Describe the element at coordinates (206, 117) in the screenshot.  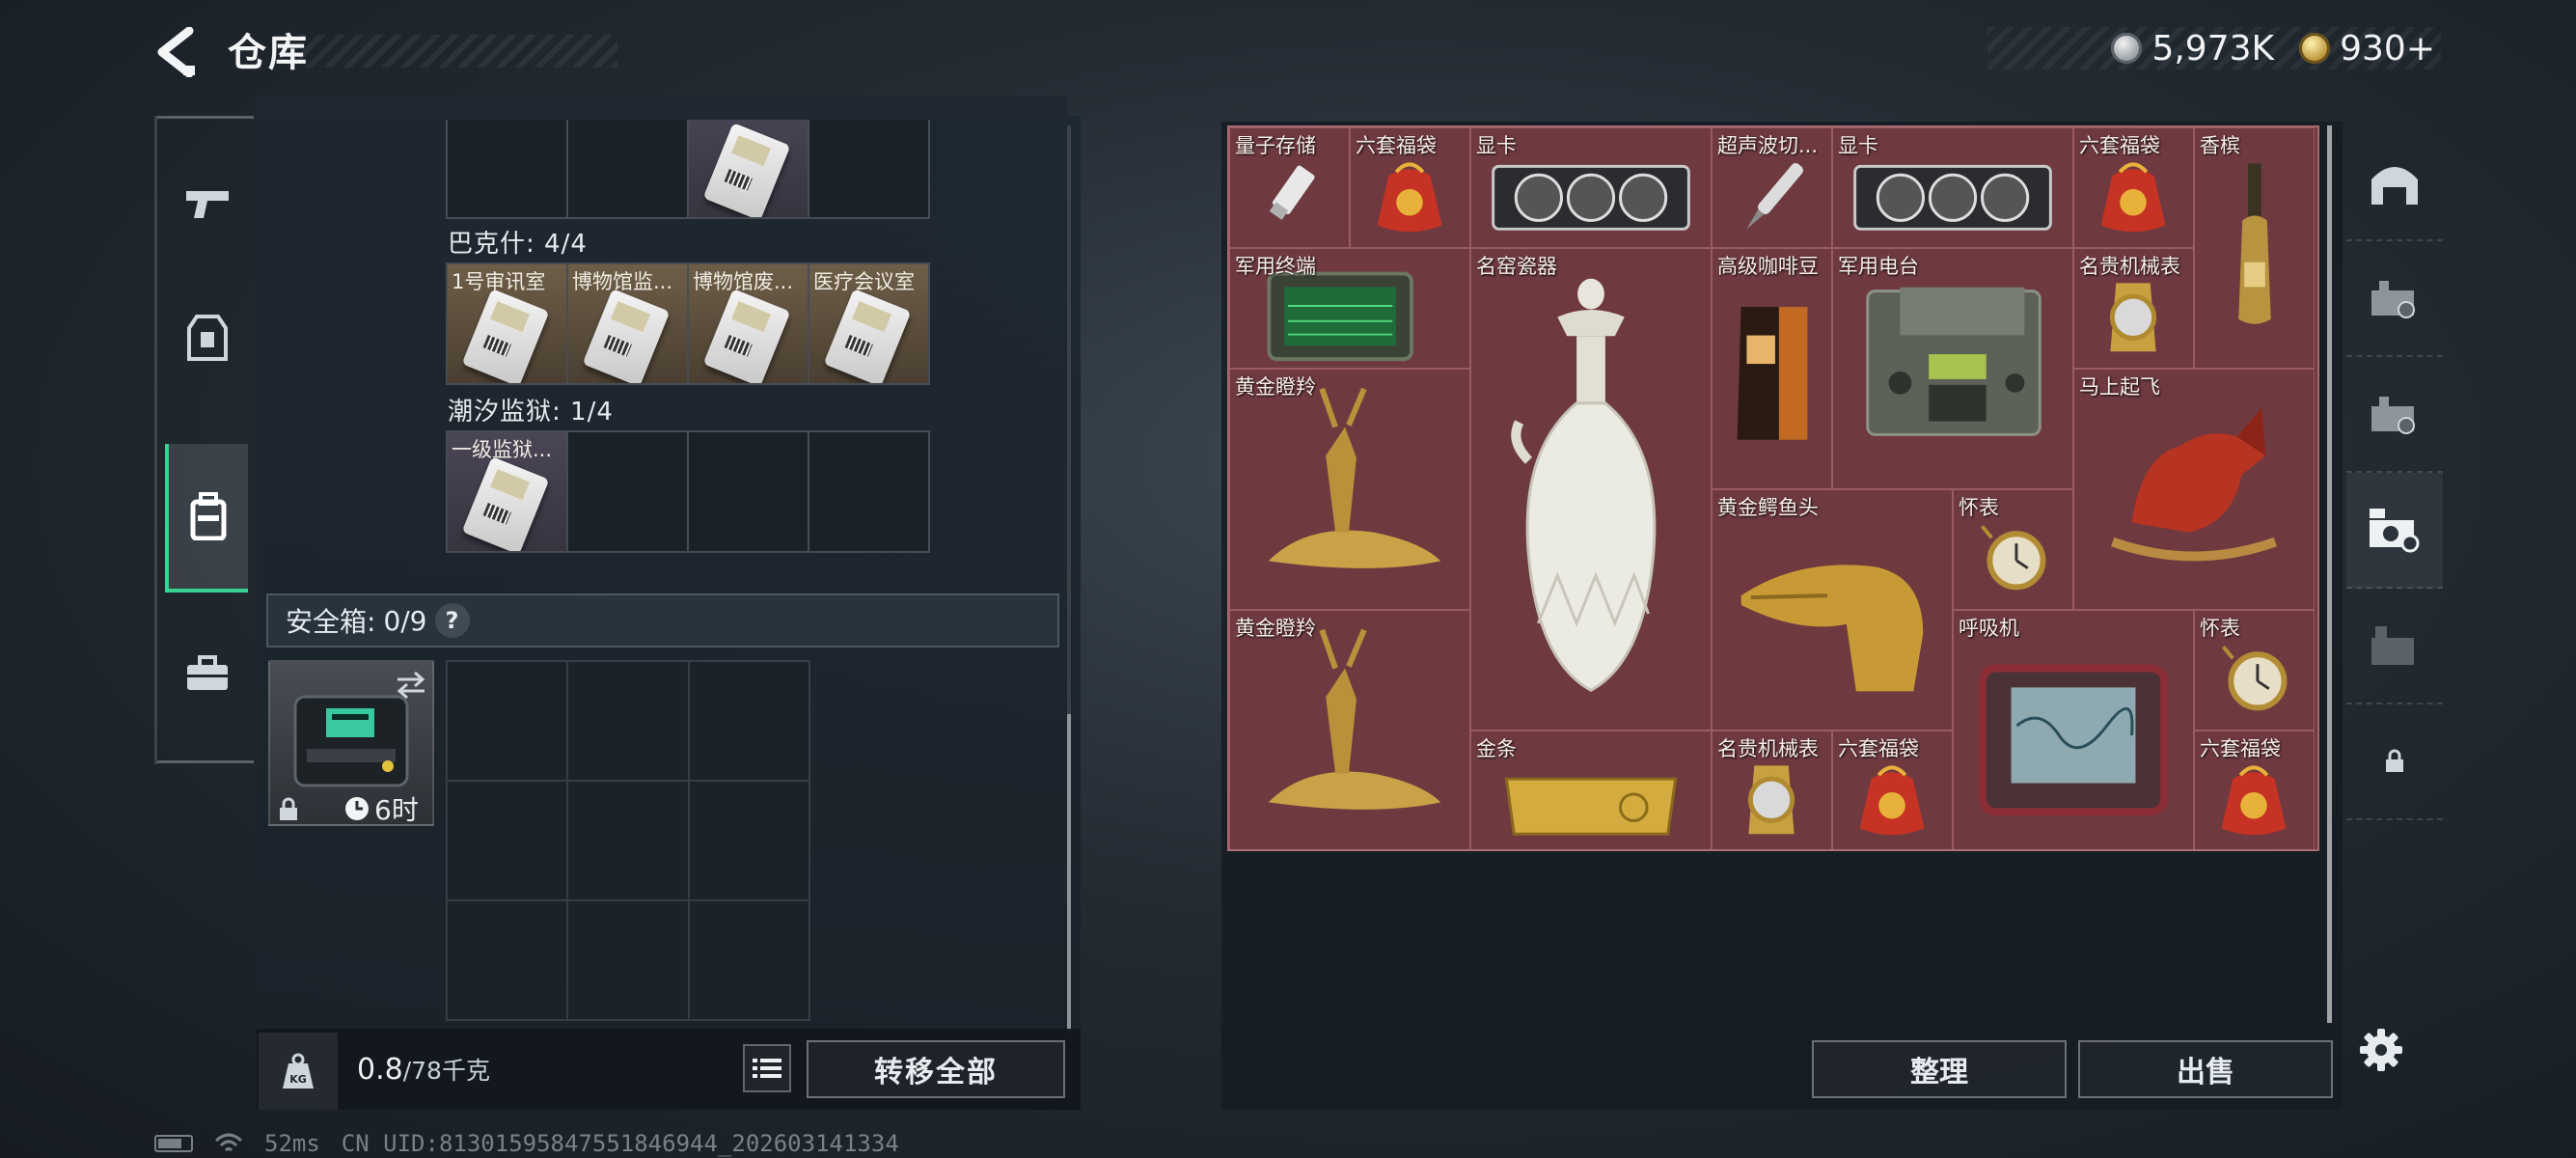
I see `rail-top-cap` at that location.